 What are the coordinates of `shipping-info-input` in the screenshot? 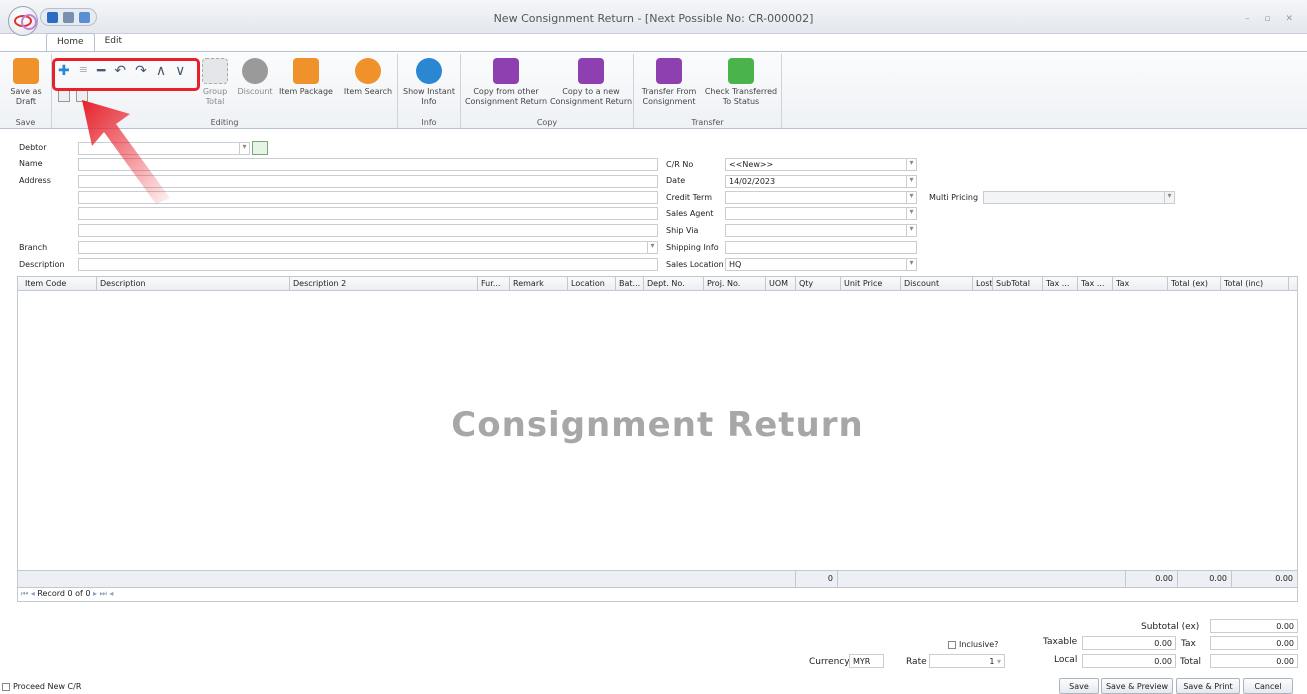 It's located at (821, 247).